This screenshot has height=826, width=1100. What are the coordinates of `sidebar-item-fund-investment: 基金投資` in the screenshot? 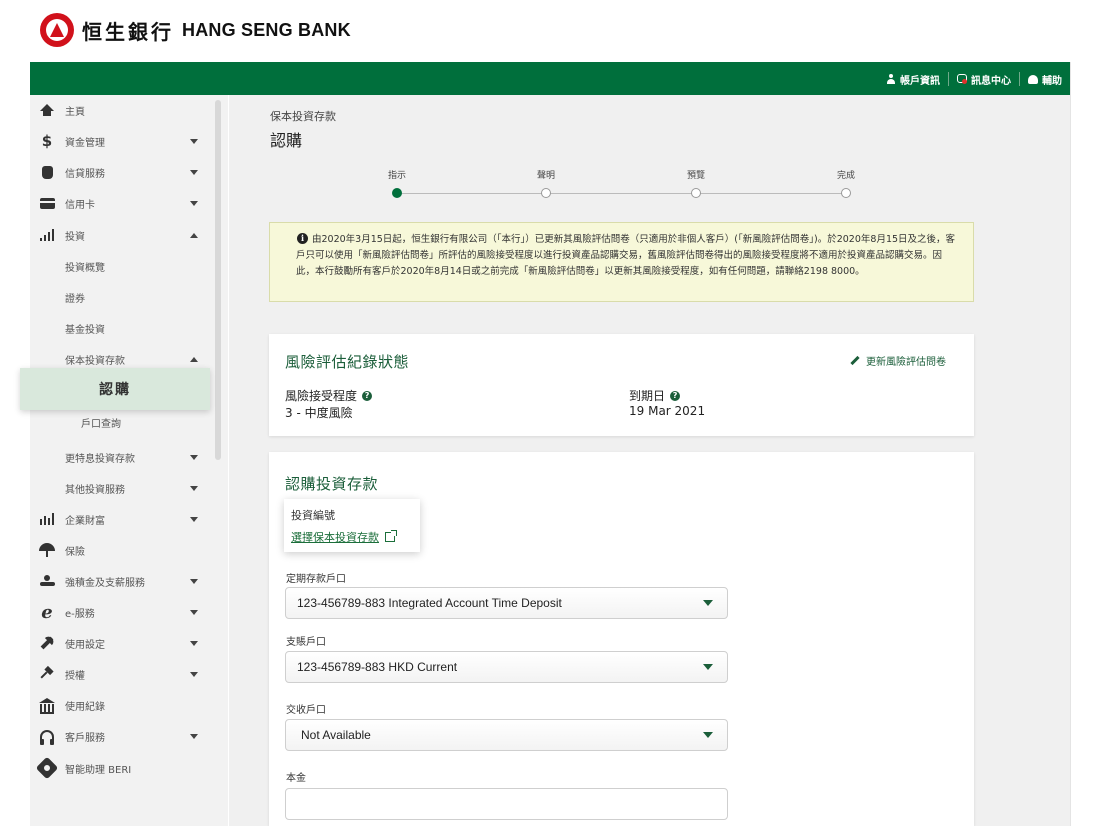 It's located at (120, 328).